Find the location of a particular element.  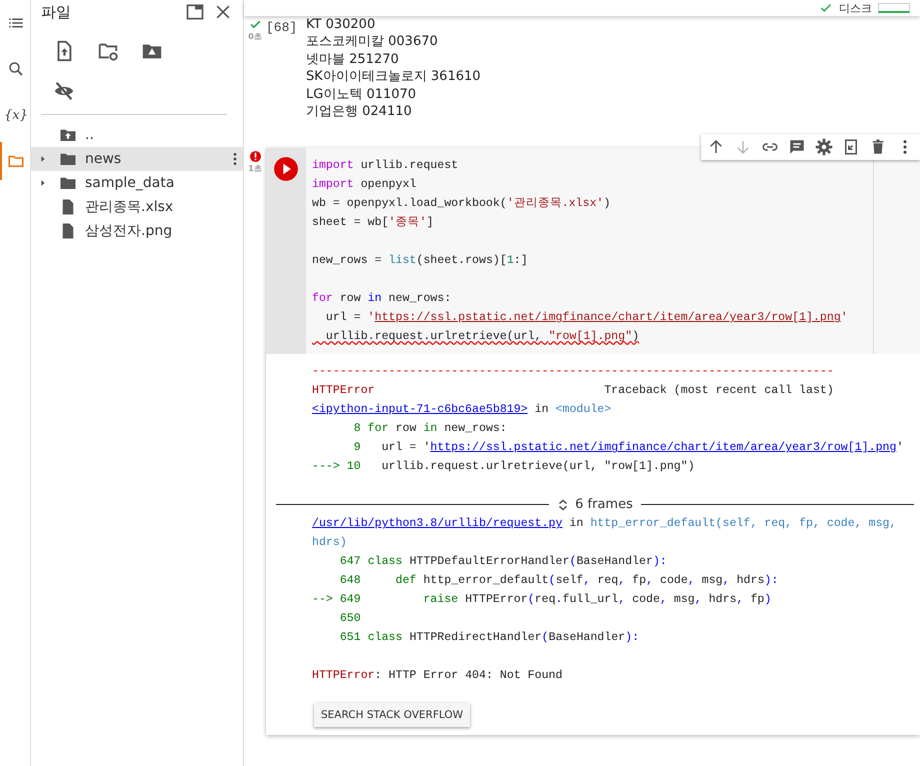

run-button is located at coordinates (286, 169).